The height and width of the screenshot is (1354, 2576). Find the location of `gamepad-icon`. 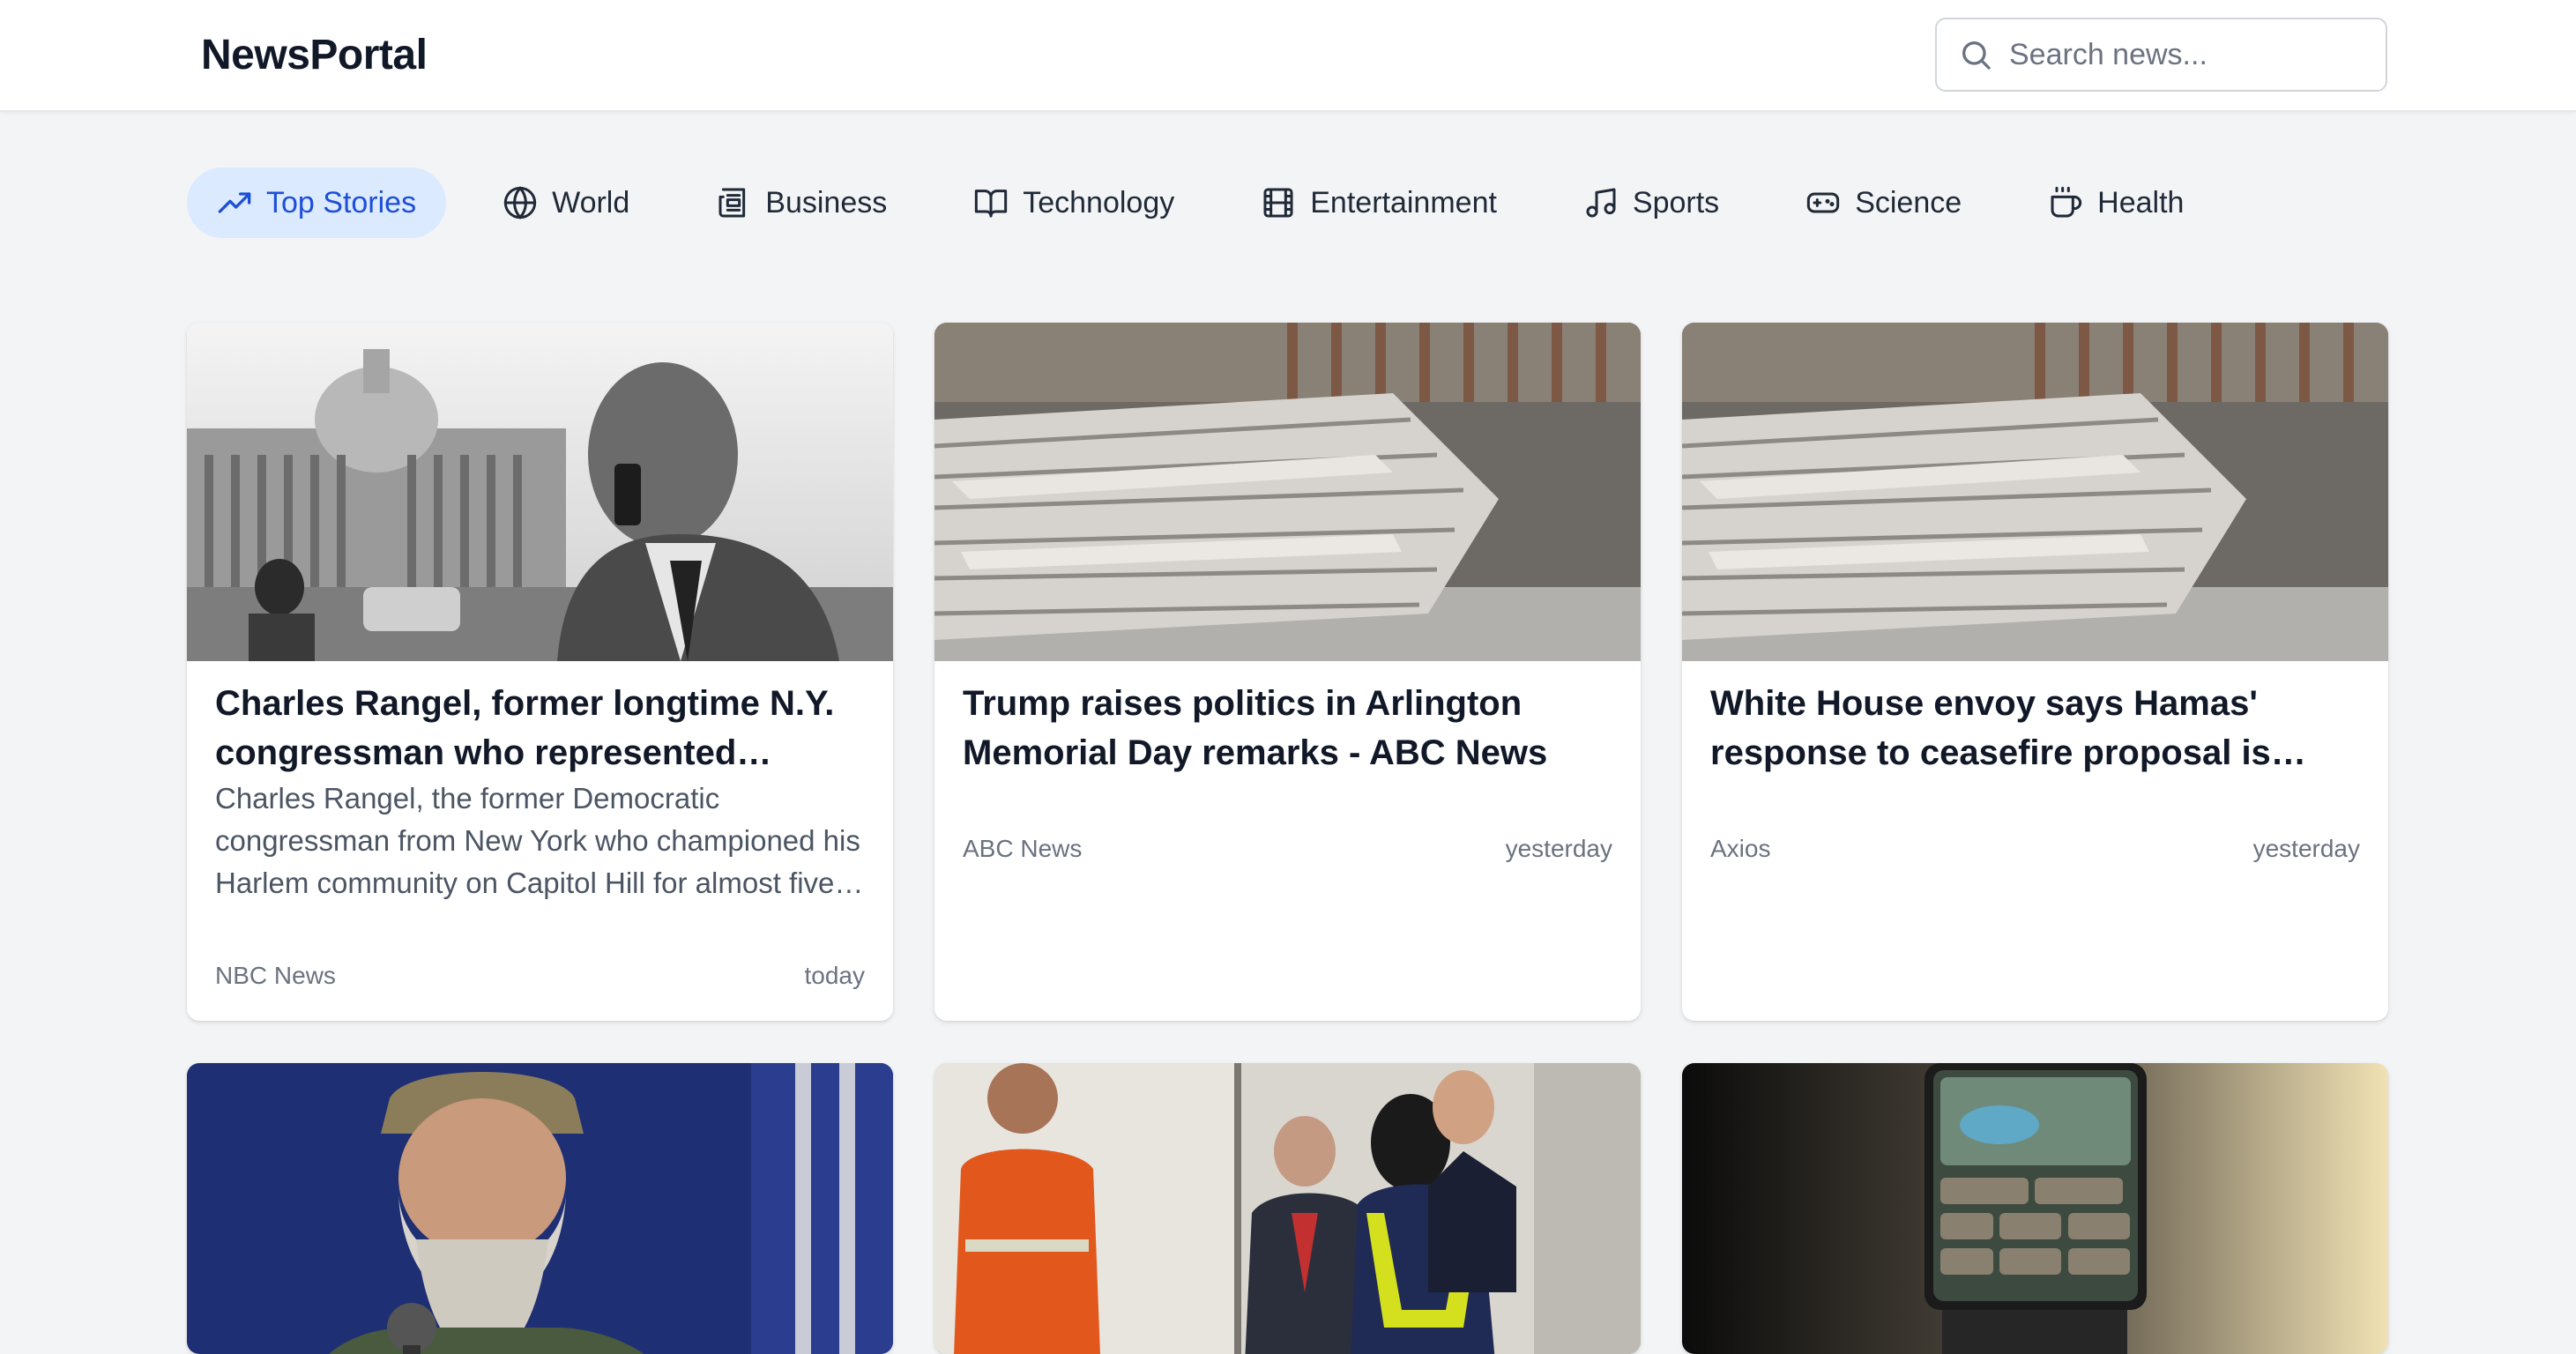

gamepad-icon is located at coordinates (1824, 202).